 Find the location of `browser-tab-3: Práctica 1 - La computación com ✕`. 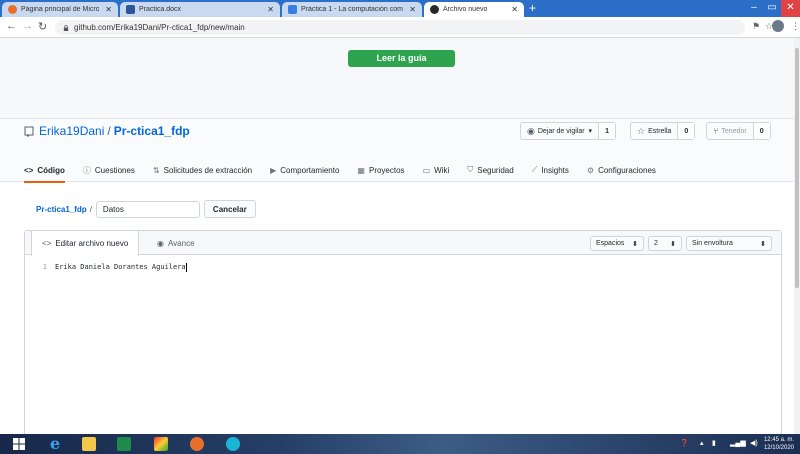

browser-tab-3: Práctica 1 - La computación com ✕ is located at coordinates (352, 9).